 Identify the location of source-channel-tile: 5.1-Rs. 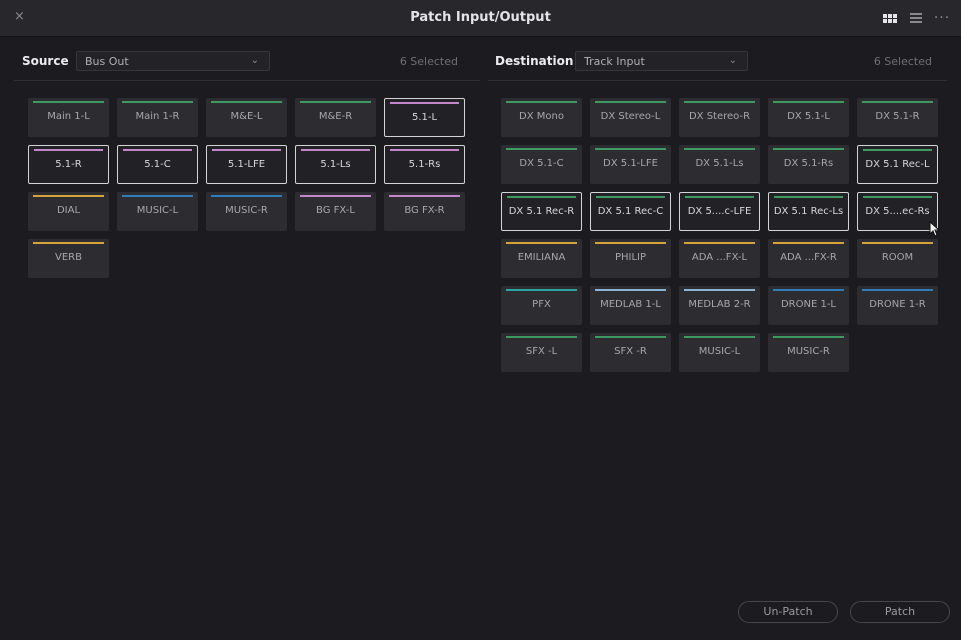
(424, 164).